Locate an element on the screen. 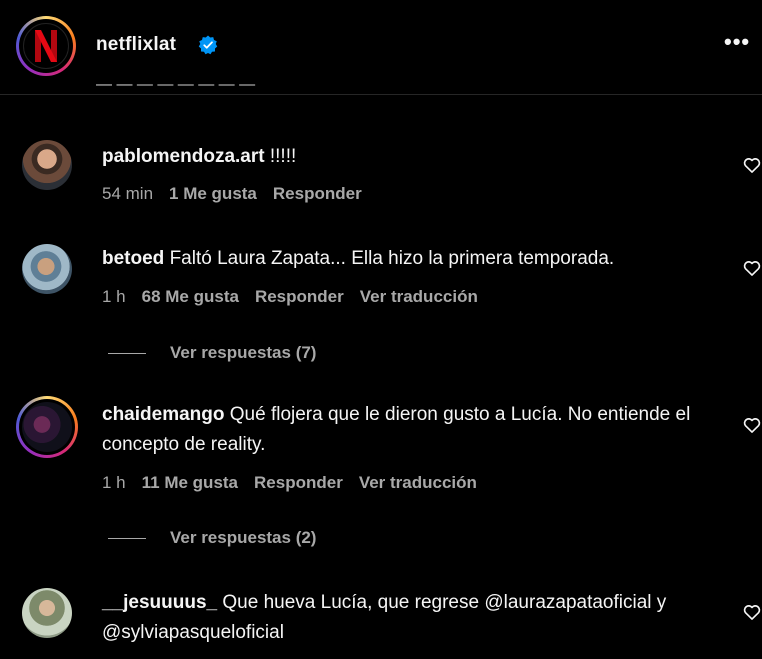  netflix-logo-icon is located at coordinates (46, 46).